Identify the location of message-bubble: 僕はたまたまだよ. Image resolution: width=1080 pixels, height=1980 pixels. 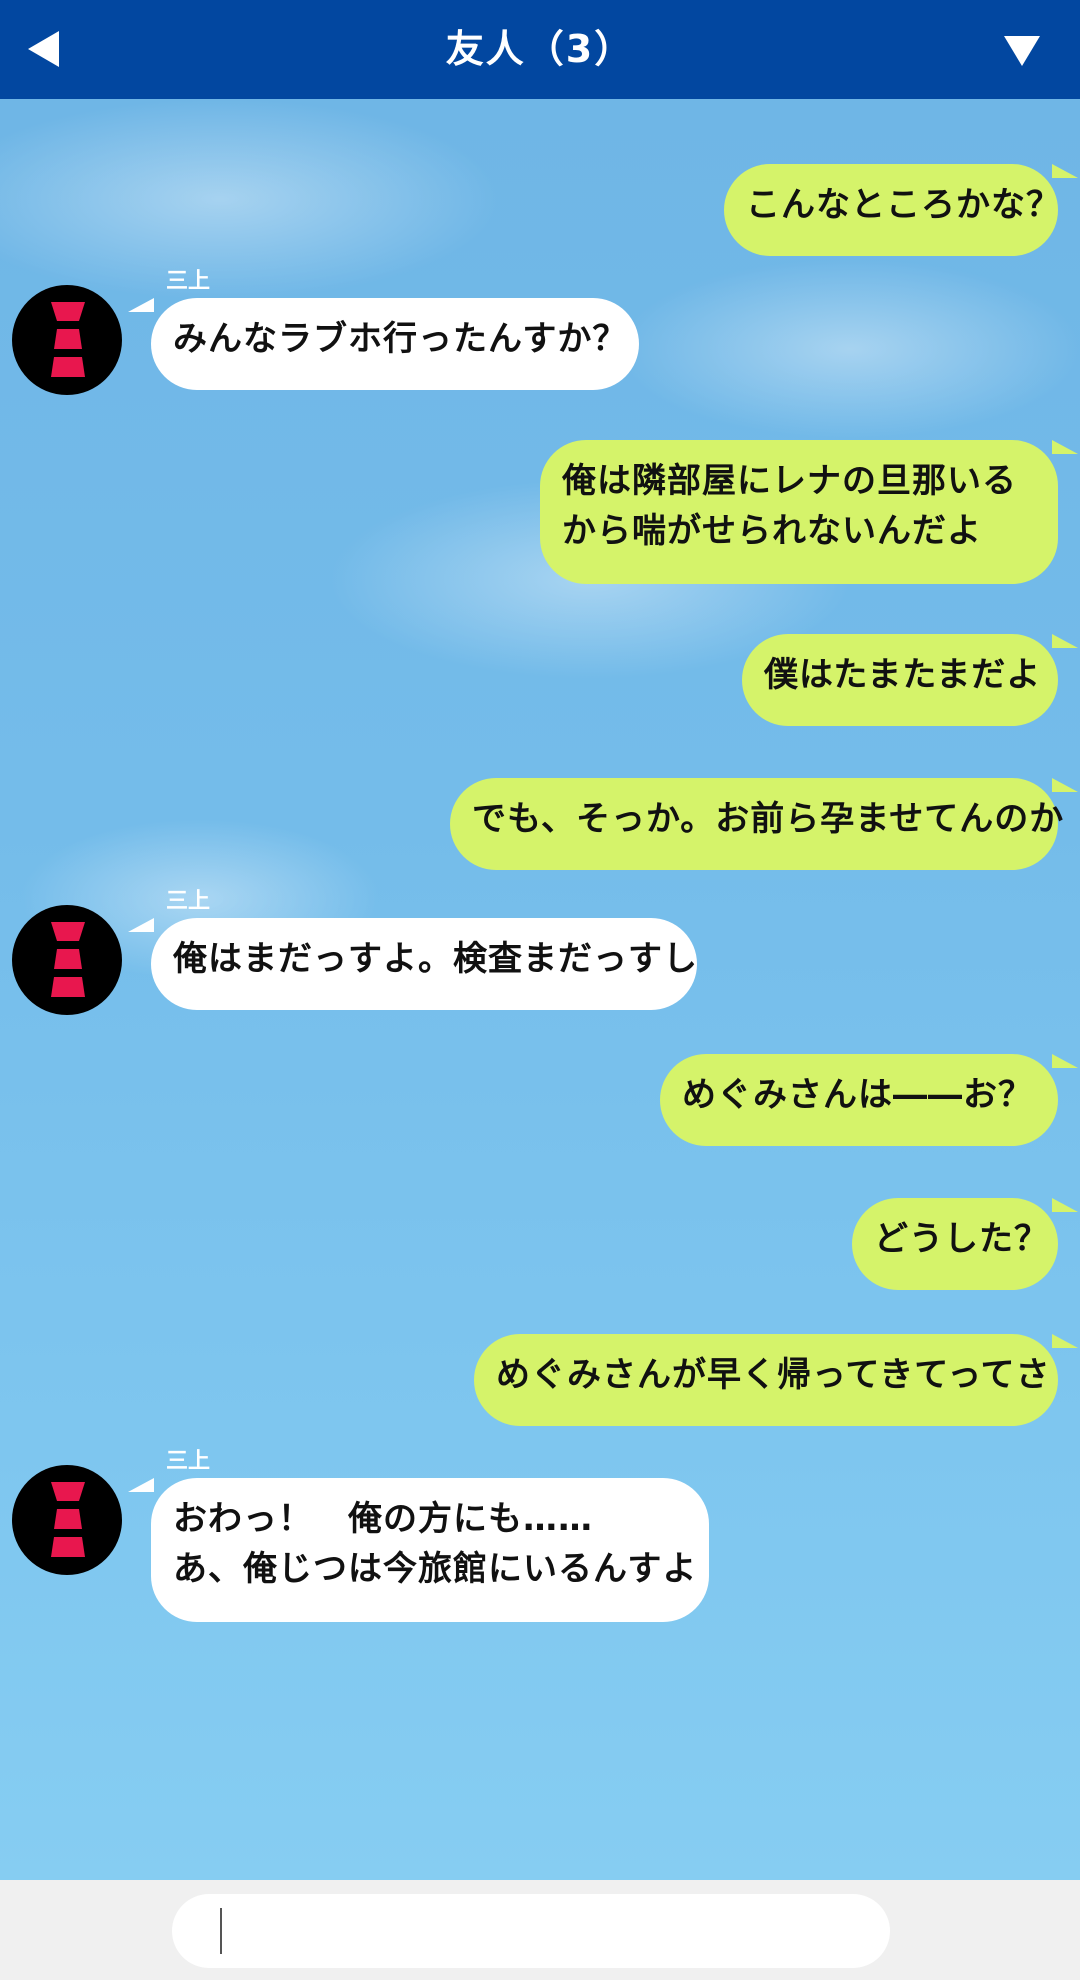
(900, 680).